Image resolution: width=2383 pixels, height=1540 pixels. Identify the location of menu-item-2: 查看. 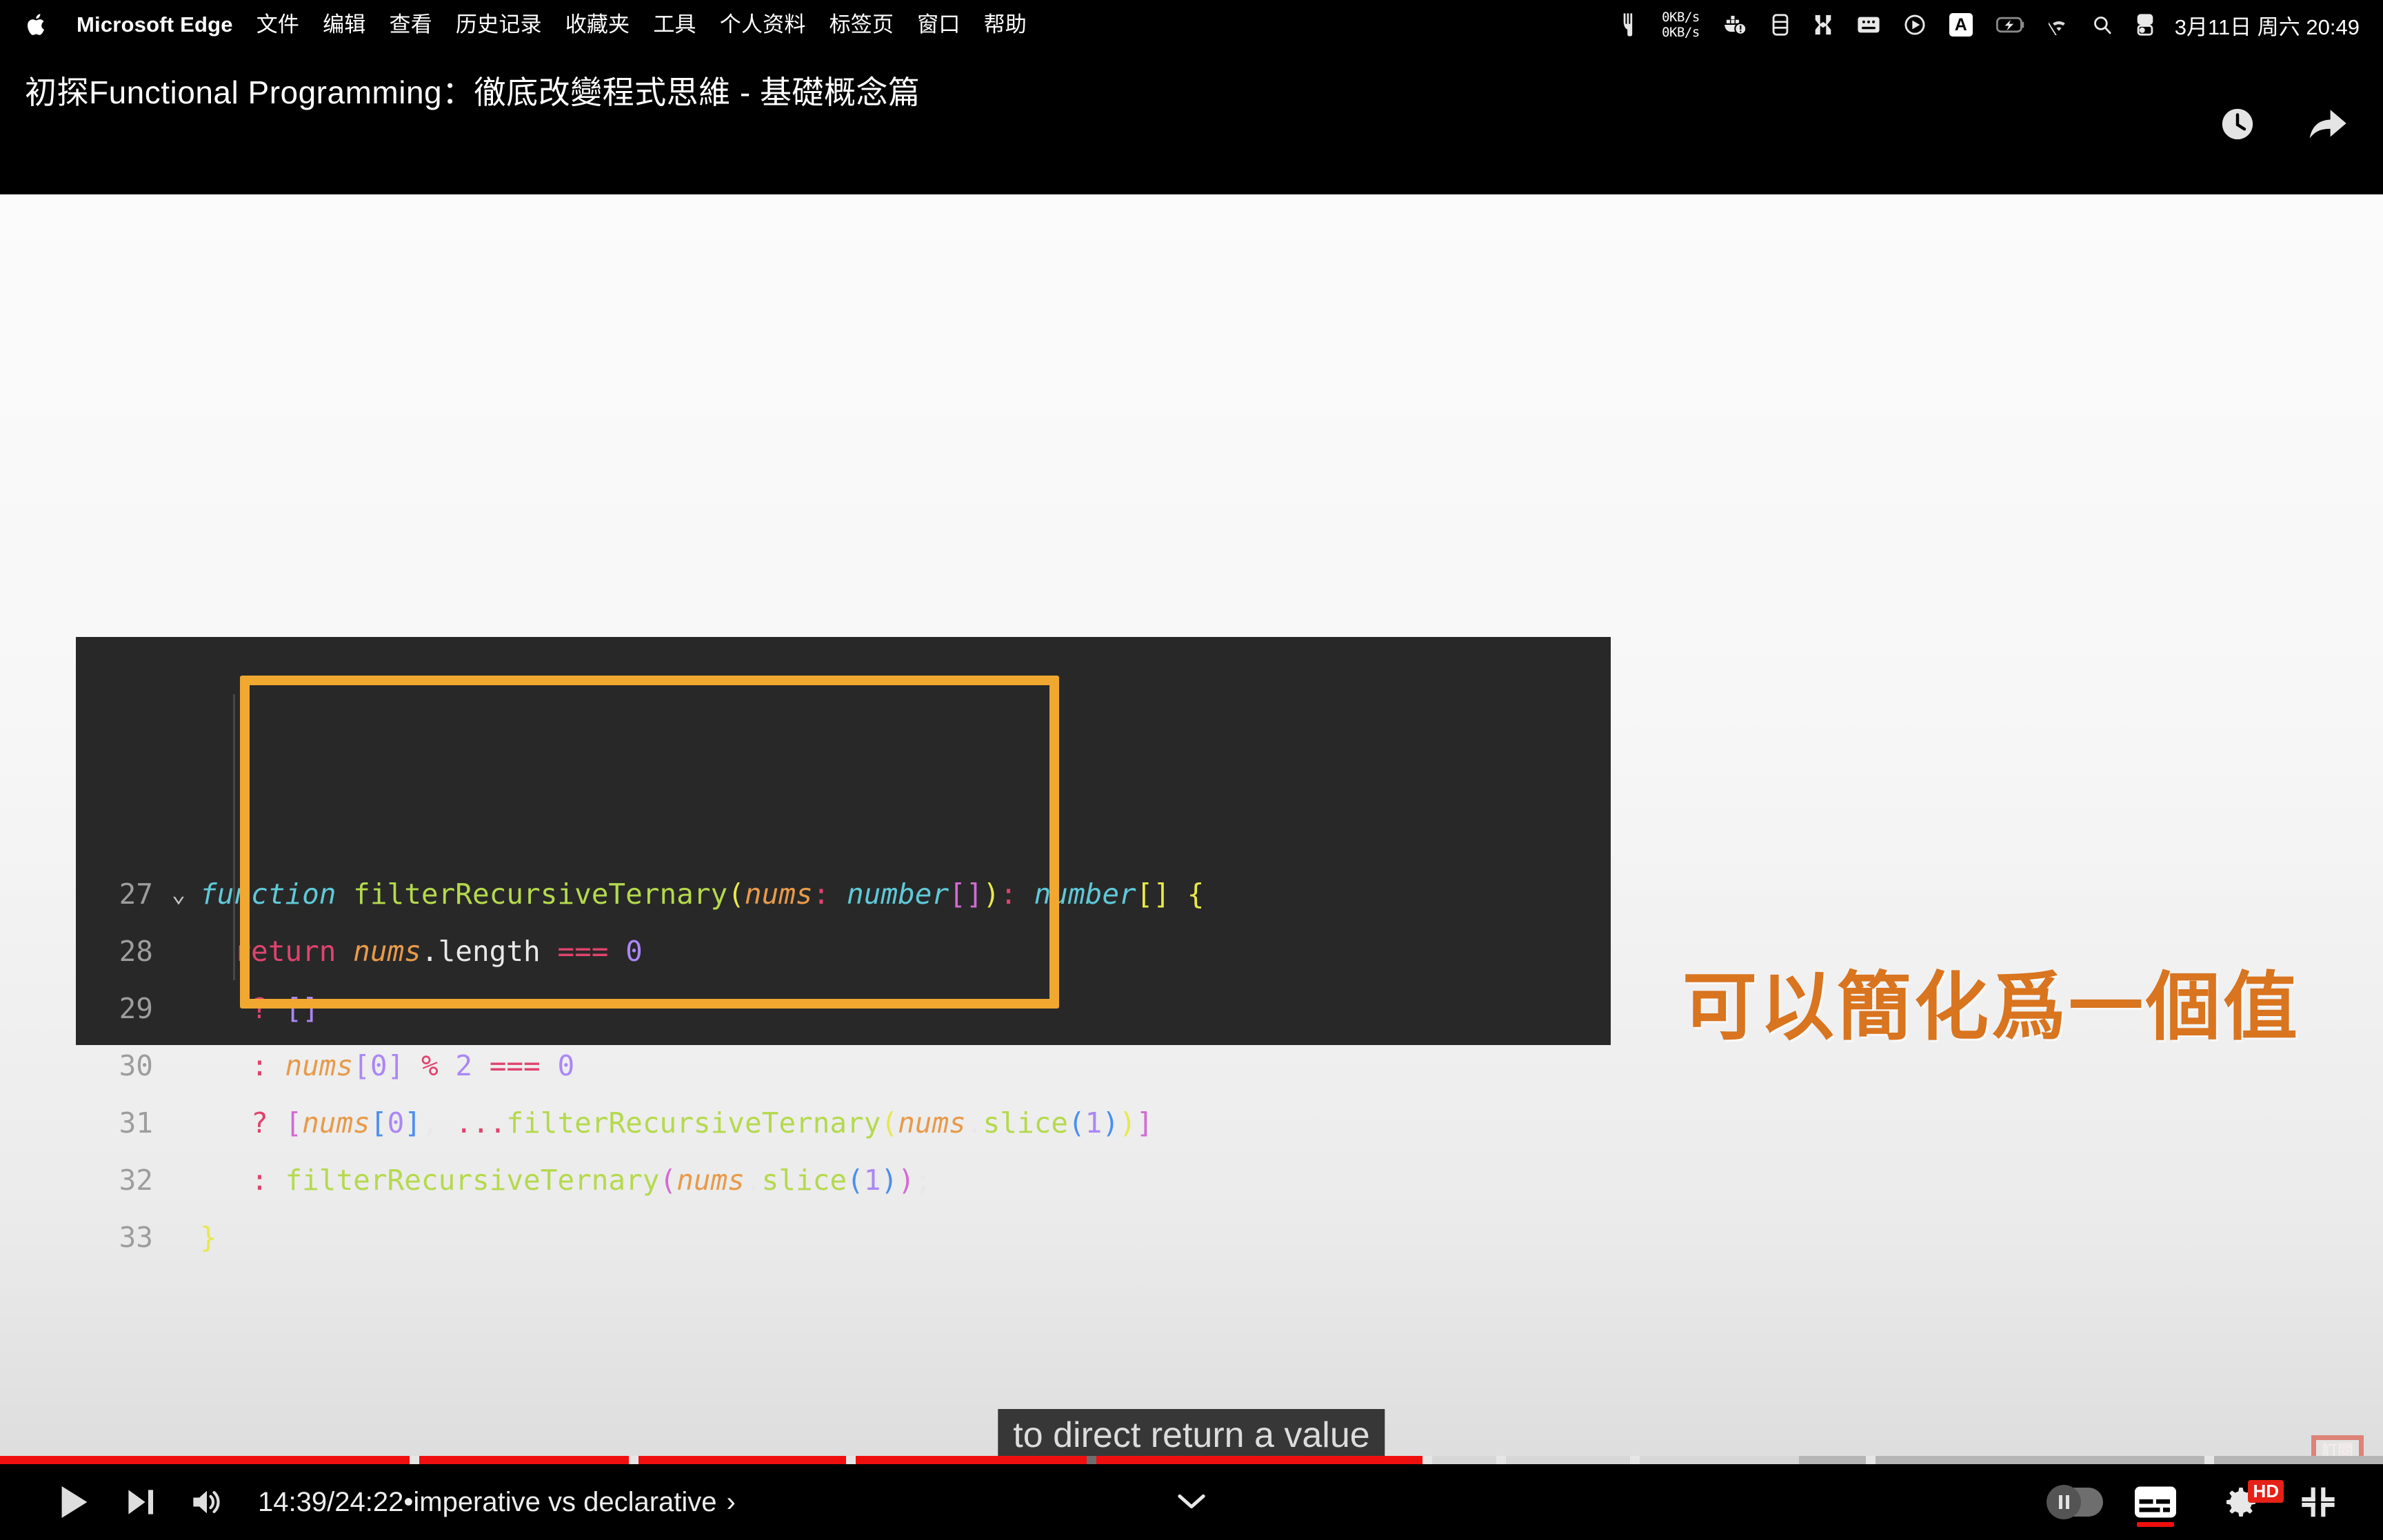
(411, 25).